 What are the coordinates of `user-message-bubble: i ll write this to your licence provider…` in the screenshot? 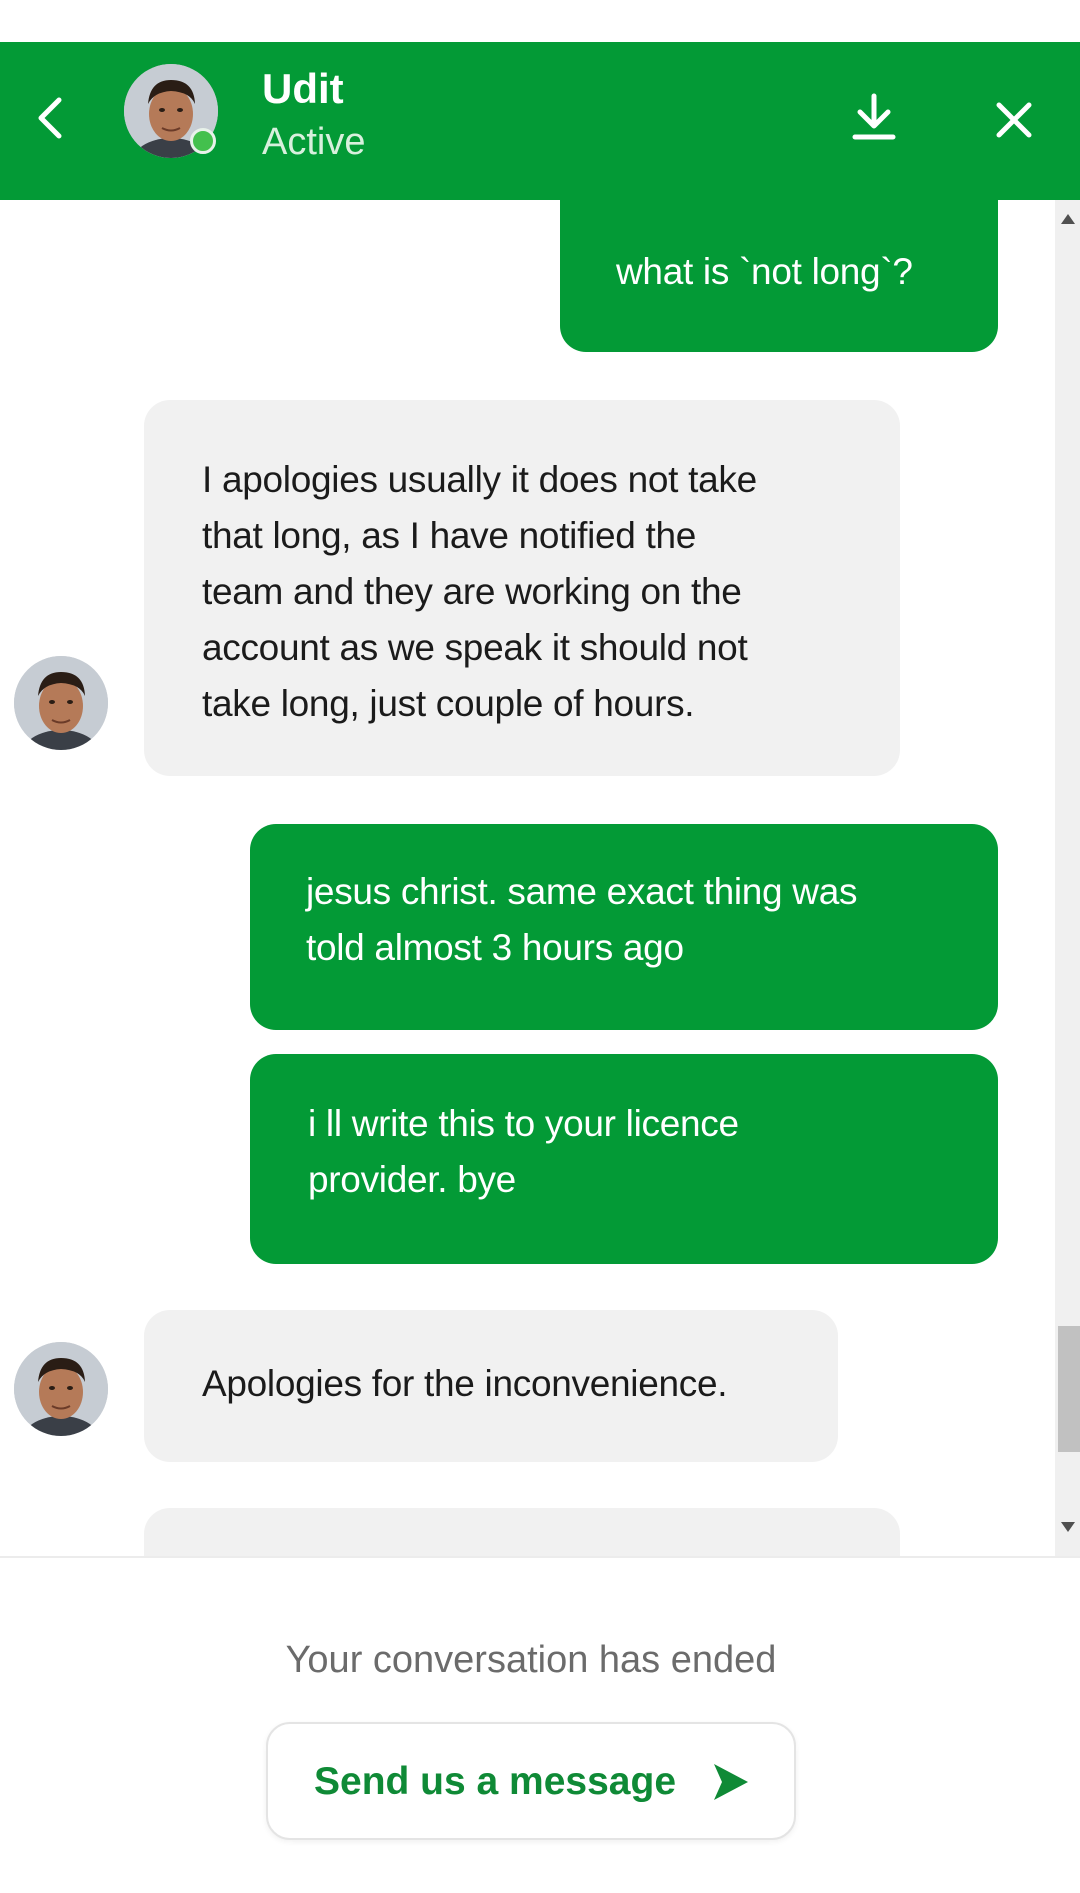 It's located at (624, 1159).